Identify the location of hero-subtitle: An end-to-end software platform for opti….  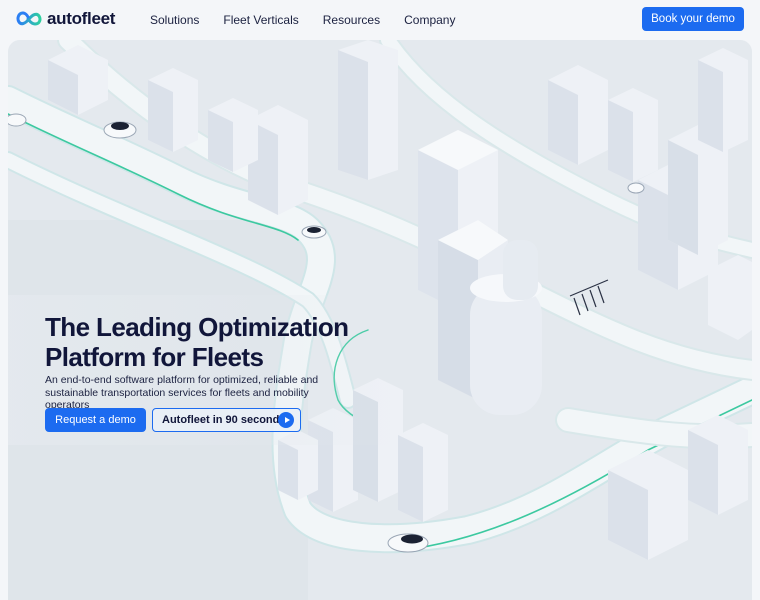
(195, 393).